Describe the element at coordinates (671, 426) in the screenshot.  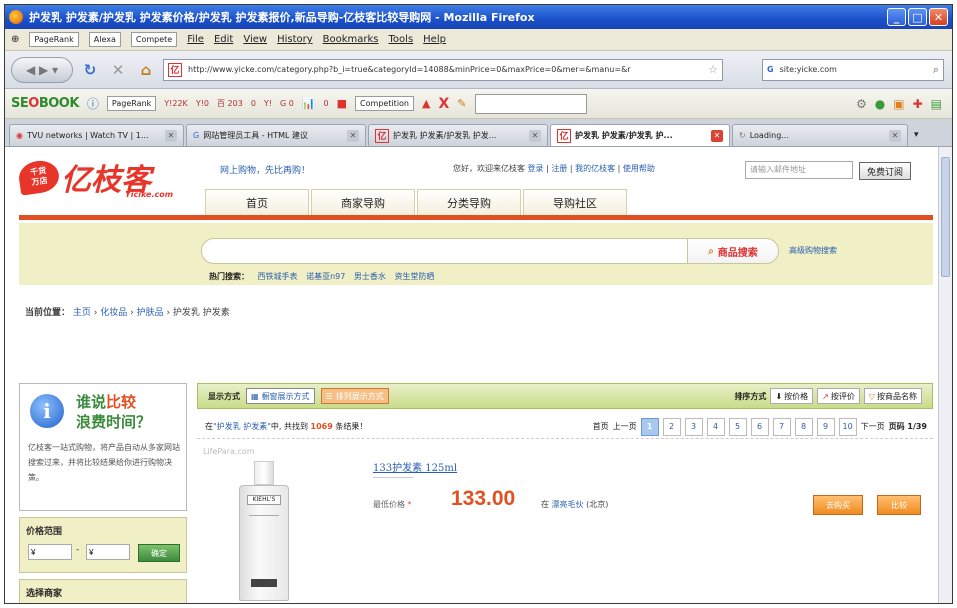
I see `page-2: 2` at that location.